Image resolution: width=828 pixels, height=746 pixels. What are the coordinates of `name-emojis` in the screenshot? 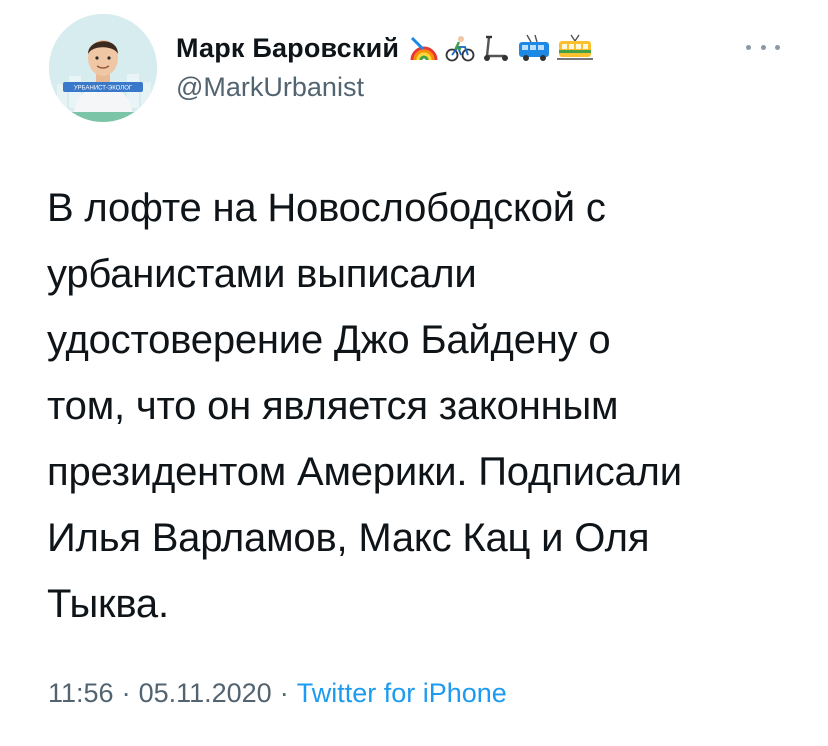 It's located at (501, 48).